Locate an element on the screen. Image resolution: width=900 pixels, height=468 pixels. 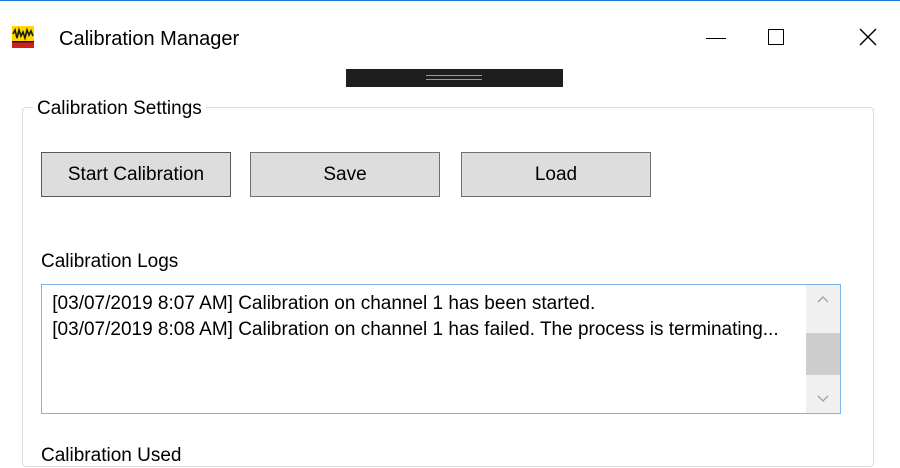
calibration-used-label: Calibration Used is located at coordinates (111, 455).